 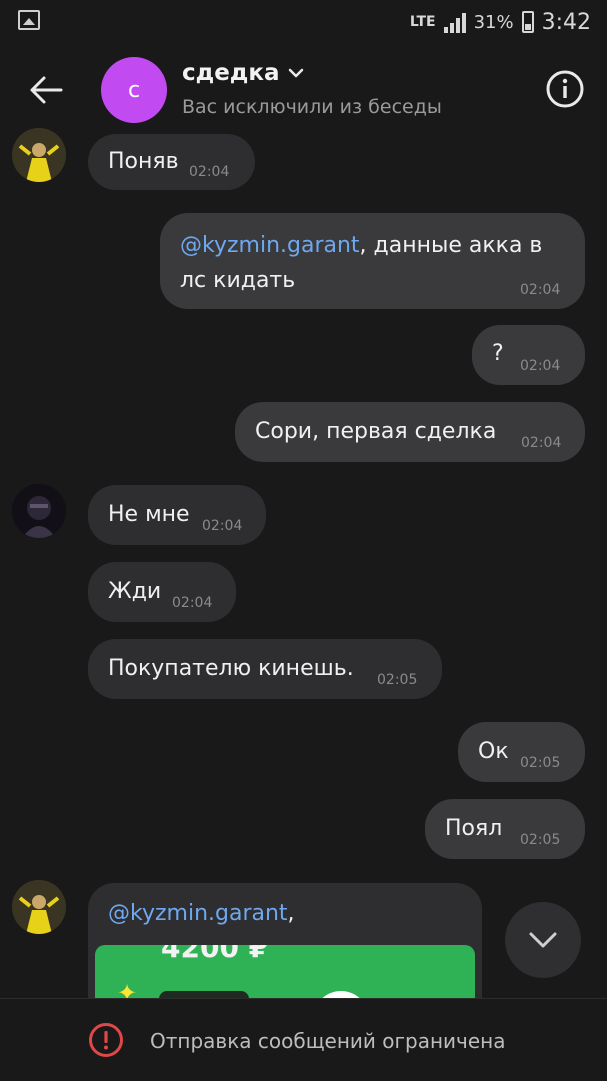 I want to click on message-text: @kyzmin.garant,, so click(x=201, y=913).